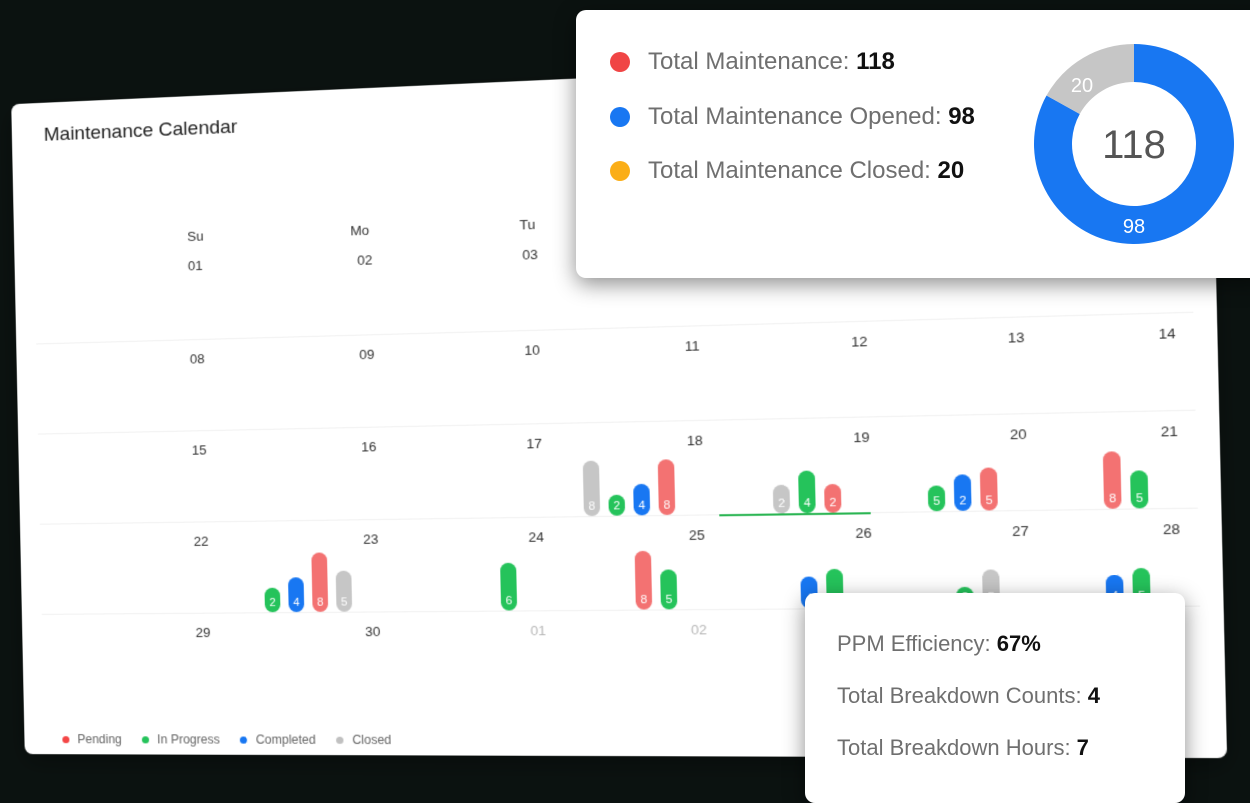 The image size is (1250, 803). I want to click on status-bar-pending: 2, so click(833, 498).